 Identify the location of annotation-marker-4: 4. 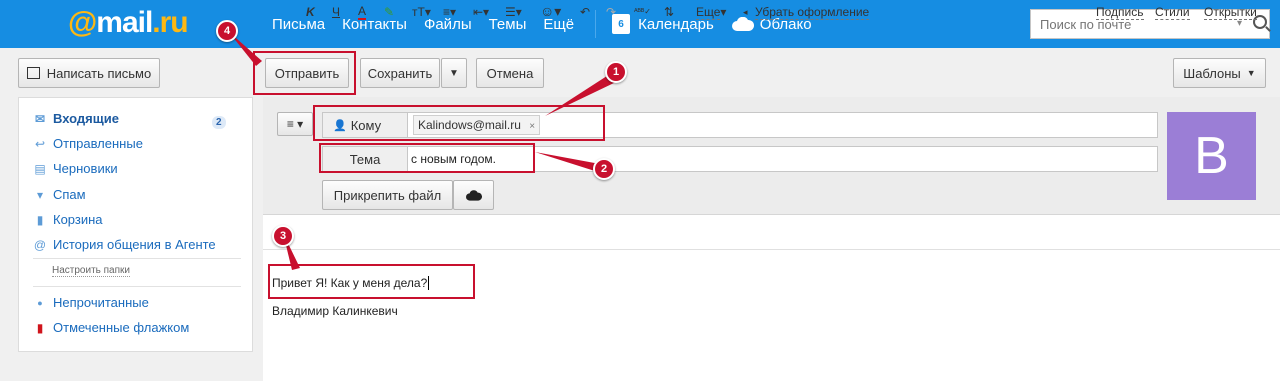
(227, 31).